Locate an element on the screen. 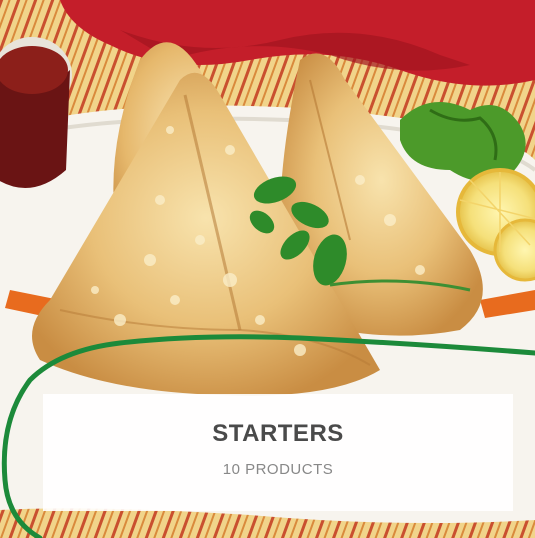 The height and width of the screenshot is (538, 535). product-count: 10 PRODUCTS is located at coordinates (278, 469).